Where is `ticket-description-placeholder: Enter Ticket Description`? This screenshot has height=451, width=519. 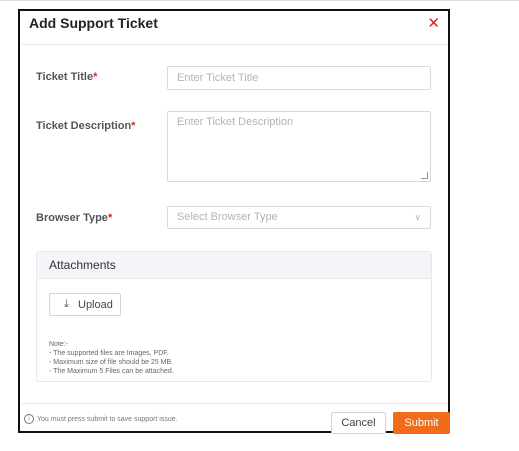
ticket-description-placeholder: Enter Ticket Description is located at coordinates (235, 122).